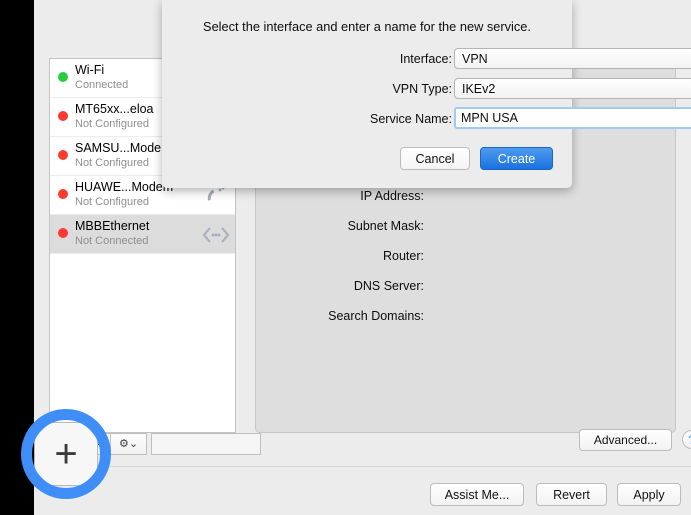 The width and height of the screenshot is (691, 515). Describe the element at coordinates (571, 494) in the screenshot. I see `revert-button: Revert` at that location.